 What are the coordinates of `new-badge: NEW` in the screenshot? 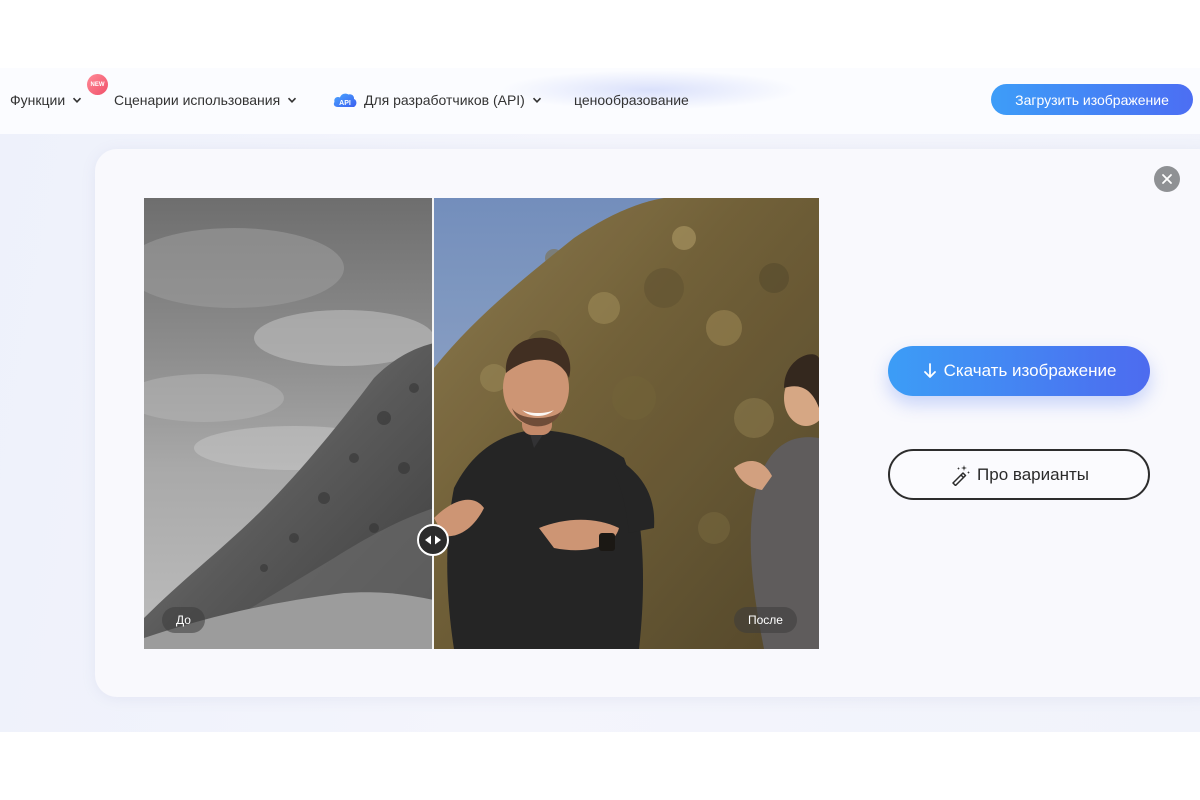 It's located at (97, 84).